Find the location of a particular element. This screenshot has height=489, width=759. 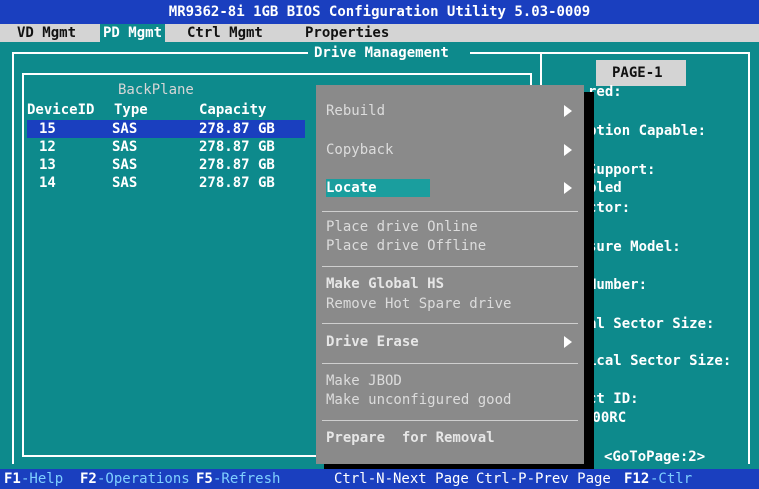

device-id: 13 is located at coordinates (47, 165).